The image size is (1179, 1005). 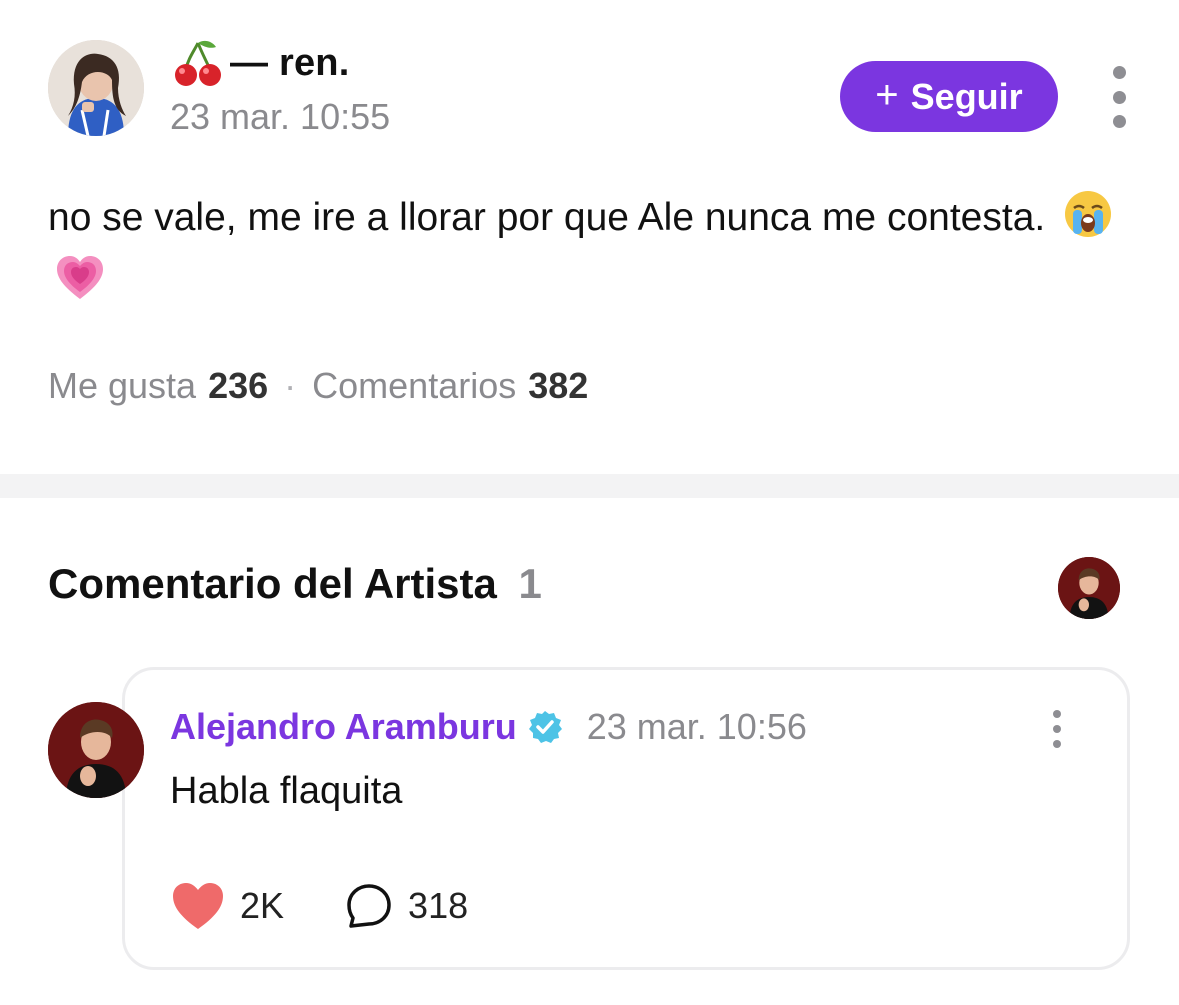 I want to click on post-more-options-icon, so click(x=1119, y=97).